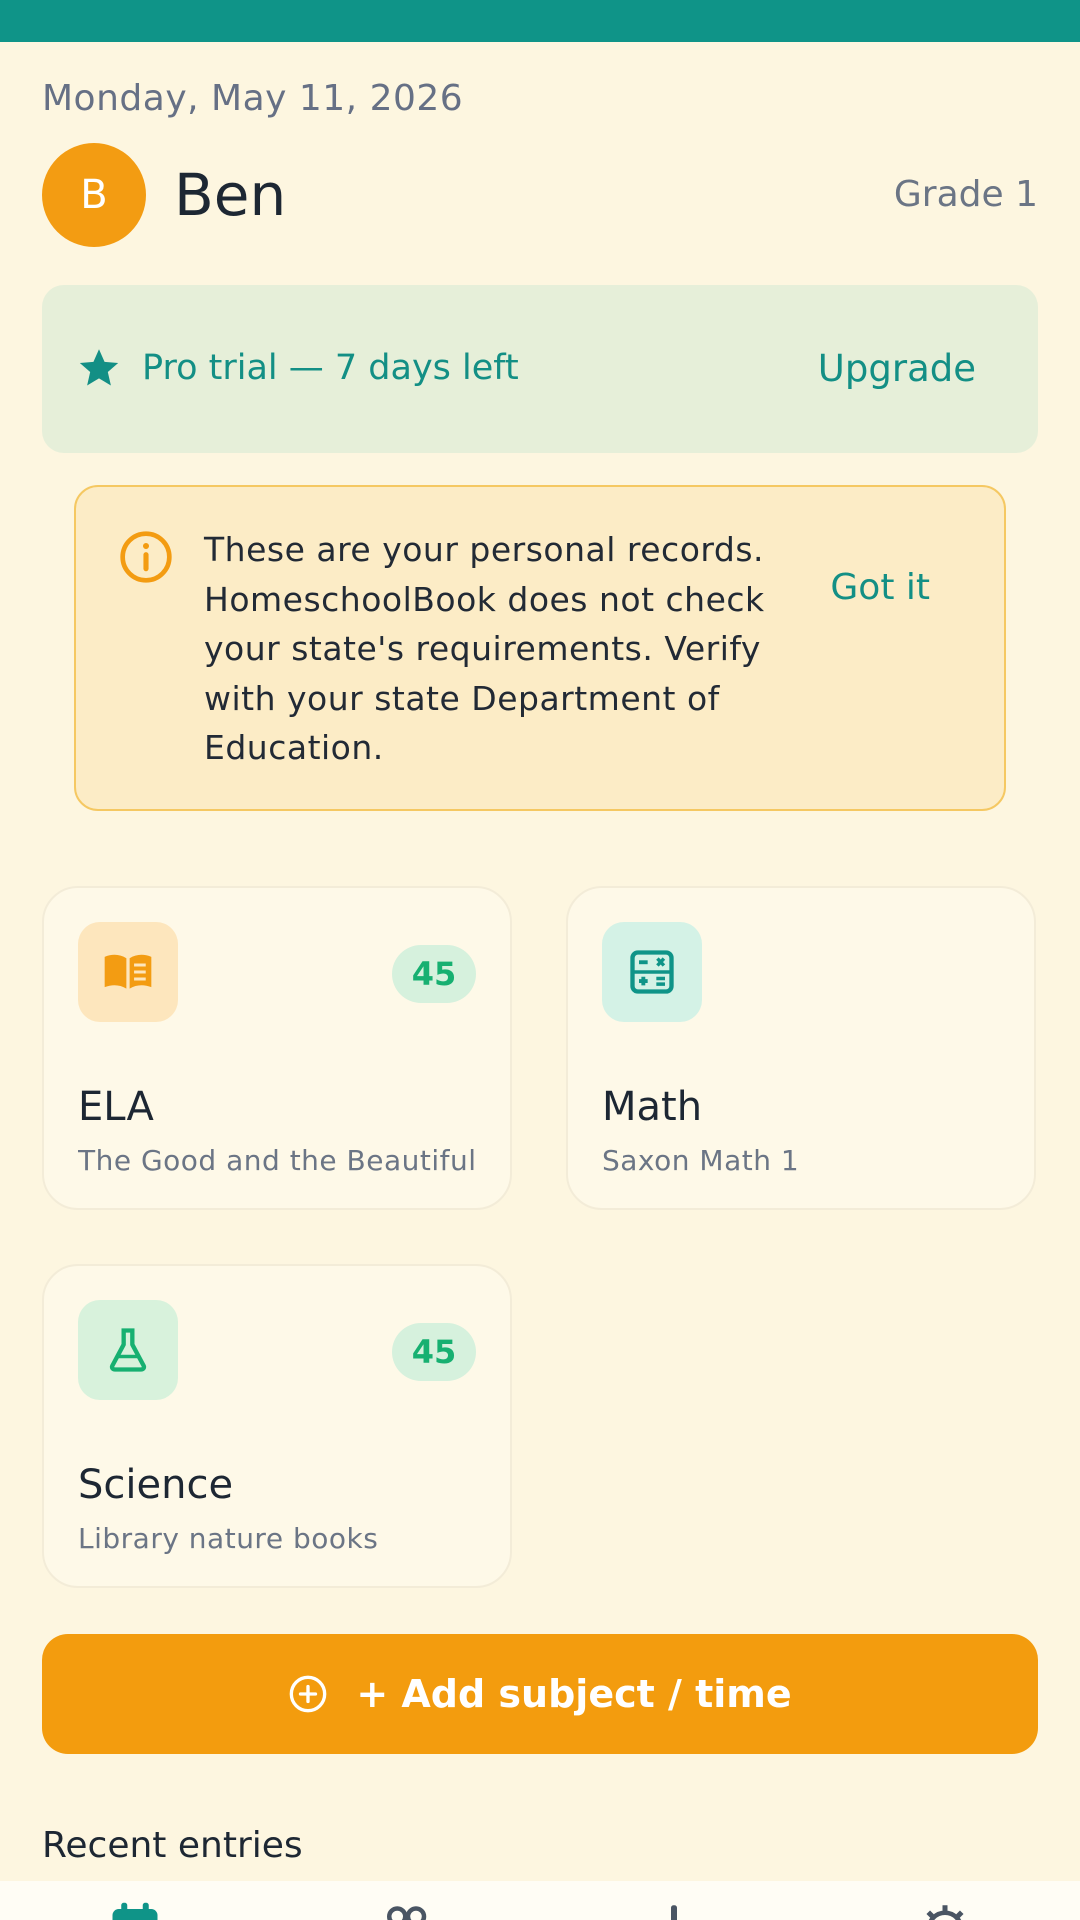  What do you see at coordinates (330, 368) in the screenshot?
I see `trial-text: Pro trial — 7 days left` at bounding box center [330, 368].